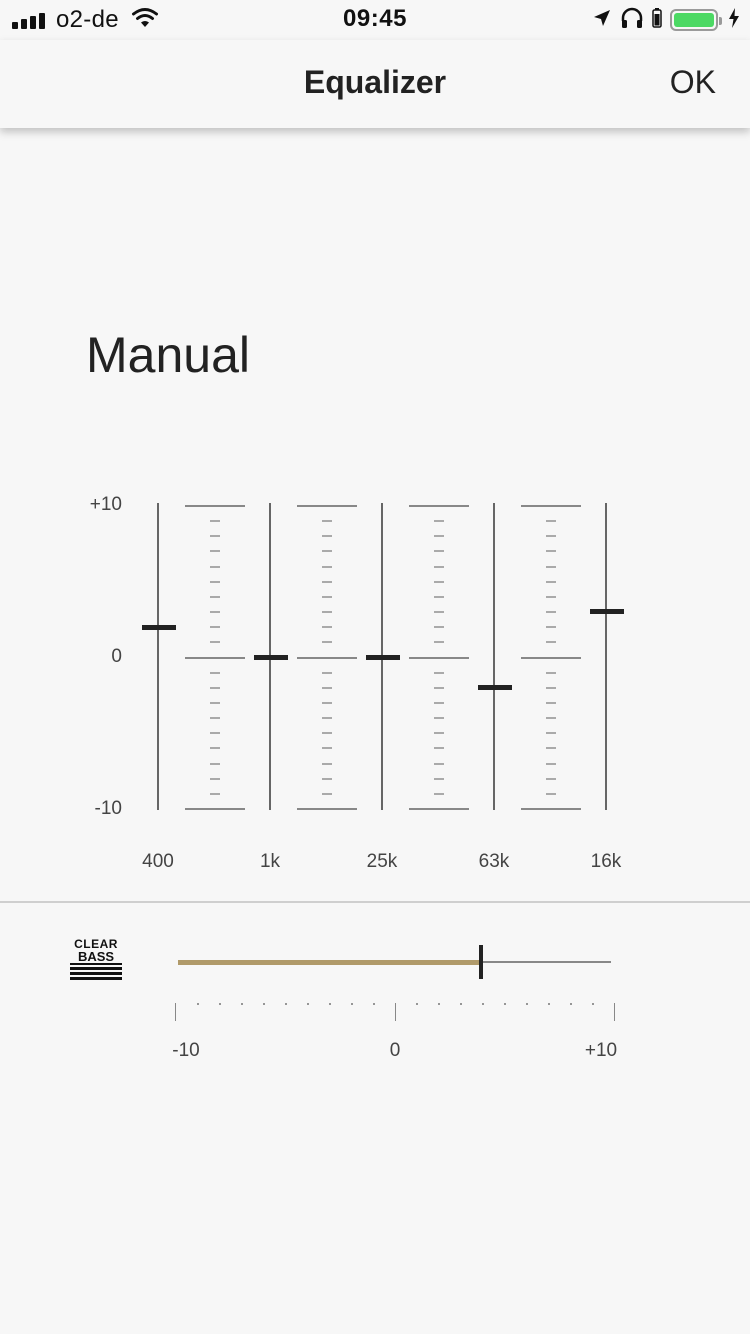 The width and height of the screenshot is (750, 1334). I want to click on band-frequency-label: 16k, so click(606, 861).